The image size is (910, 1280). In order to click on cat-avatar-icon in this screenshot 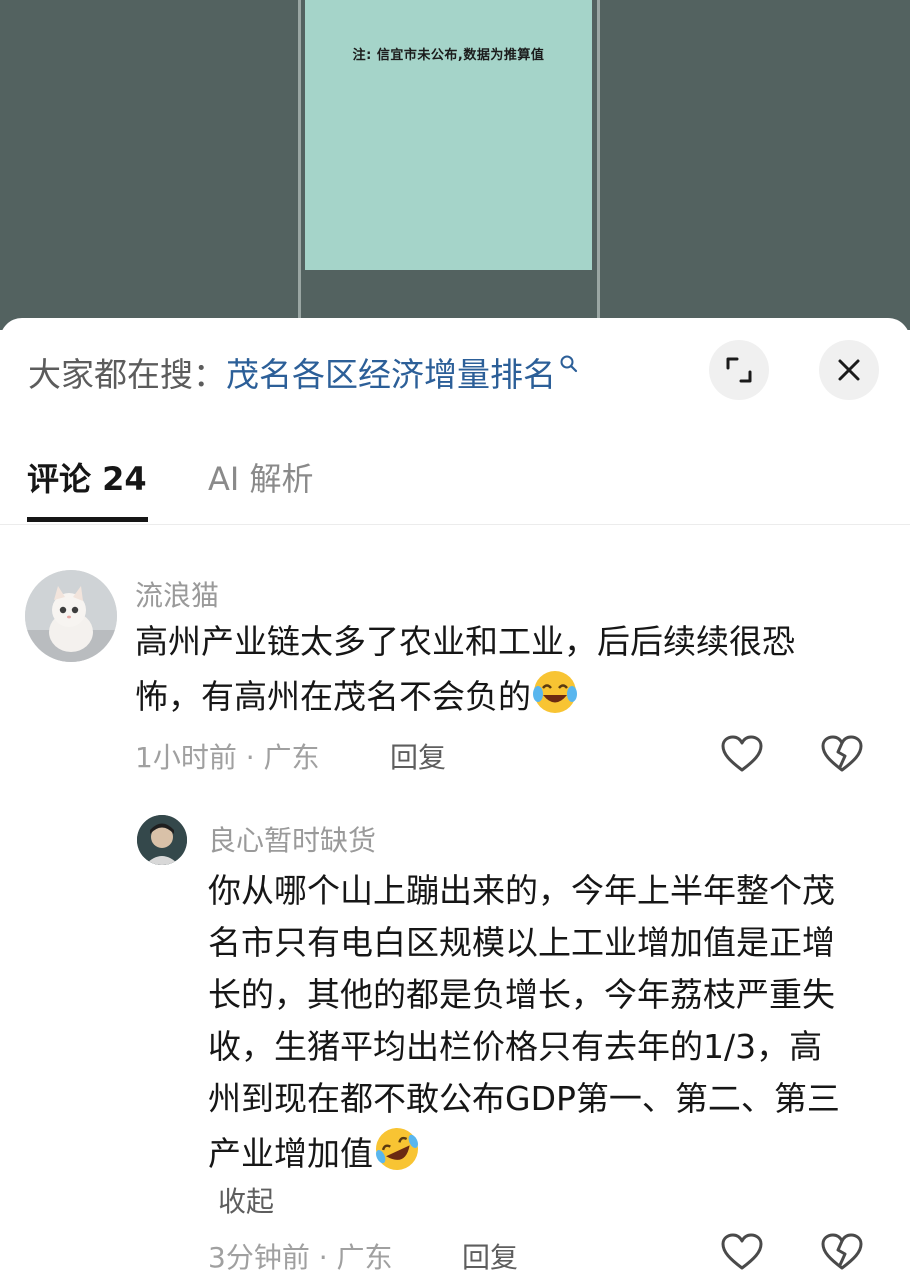, I will do `click(71, 616)`.